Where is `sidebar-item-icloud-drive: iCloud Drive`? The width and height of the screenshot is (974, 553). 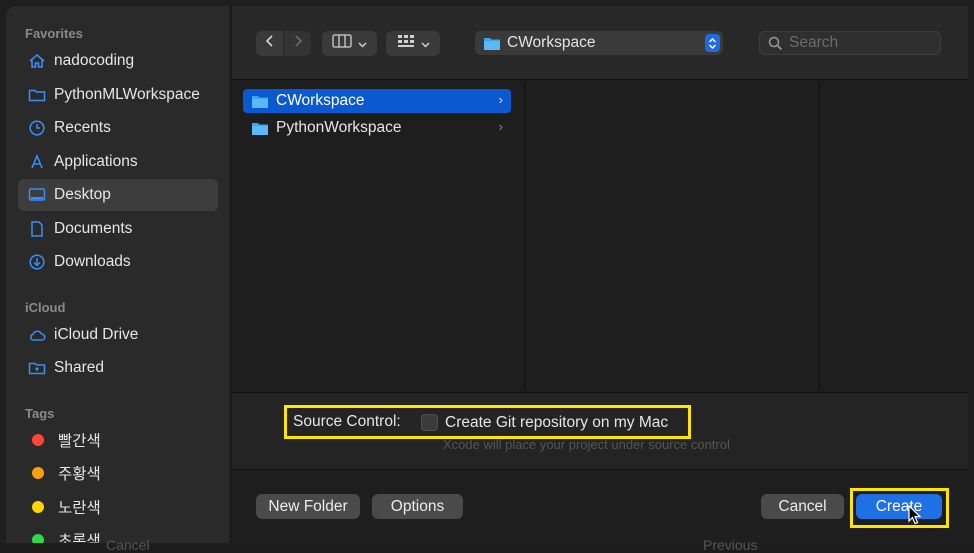 sidebar-item-icloud-drive: iCloud Drive is located at coordinates (118, 335).